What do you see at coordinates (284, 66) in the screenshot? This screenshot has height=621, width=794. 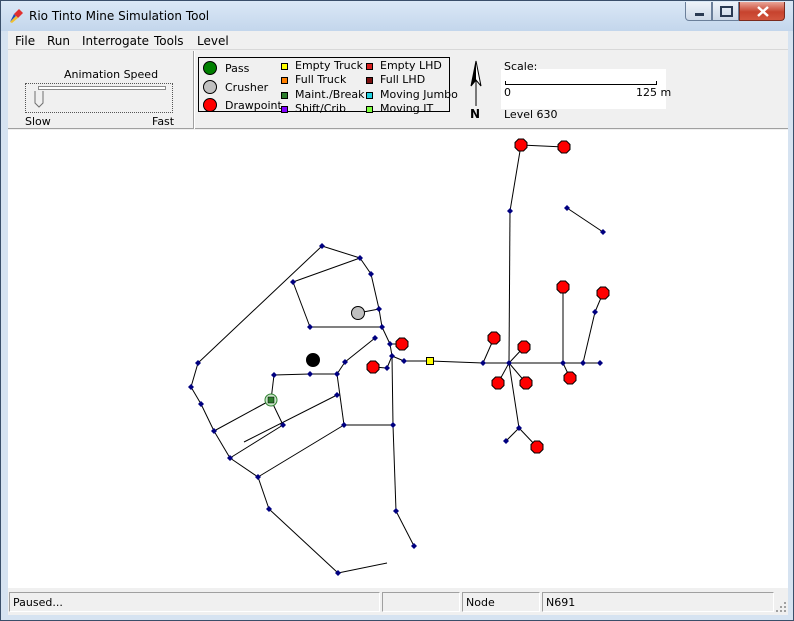 I see `empty-truck-icon` at bounding box center [284, 66].